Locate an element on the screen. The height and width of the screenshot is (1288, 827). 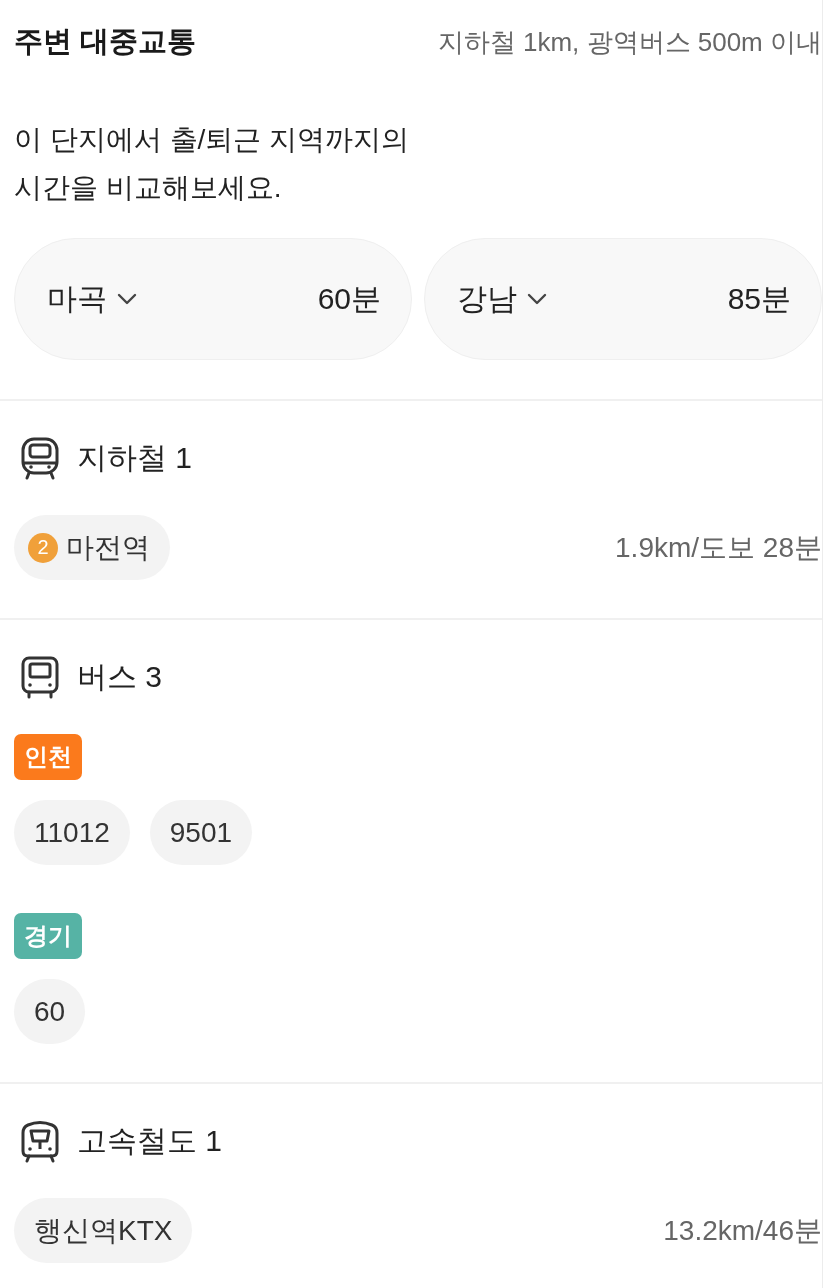
bus-route-chip: 11012 is located at coordinates (72, 832).